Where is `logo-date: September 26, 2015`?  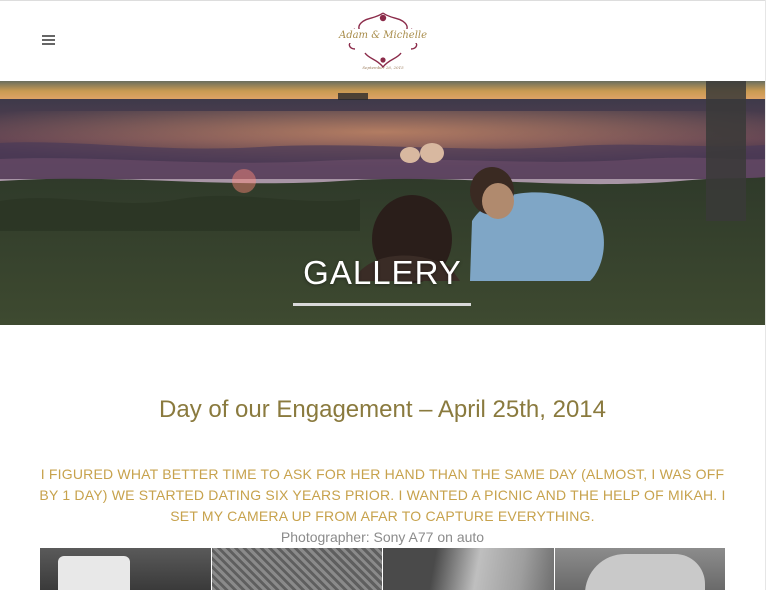 logo-date: September 26, 2015 is located at coordinates (383, 67).